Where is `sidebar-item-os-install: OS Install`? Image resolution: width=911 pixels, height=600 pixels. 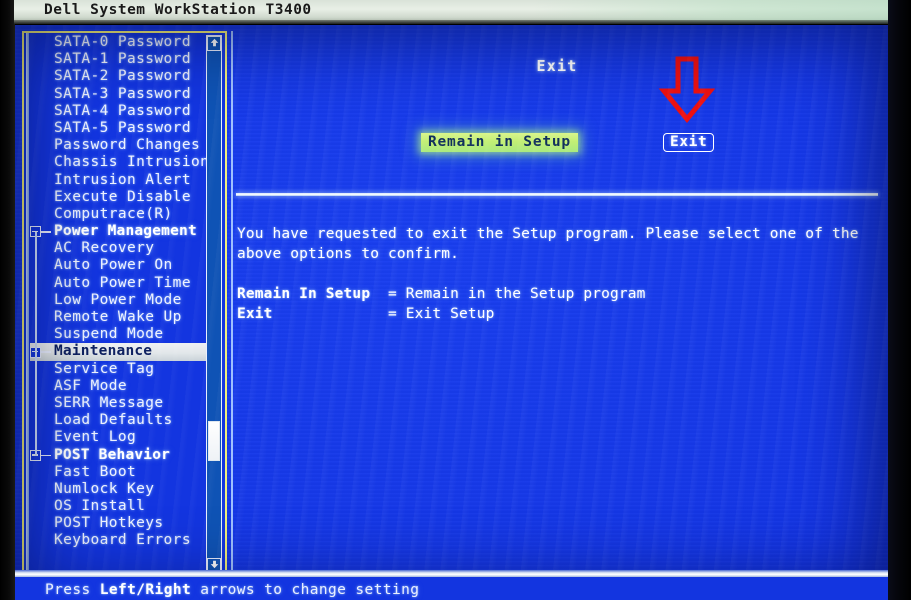
sidebar-item-os-install: OS Install is located at coordinates (118, 506).